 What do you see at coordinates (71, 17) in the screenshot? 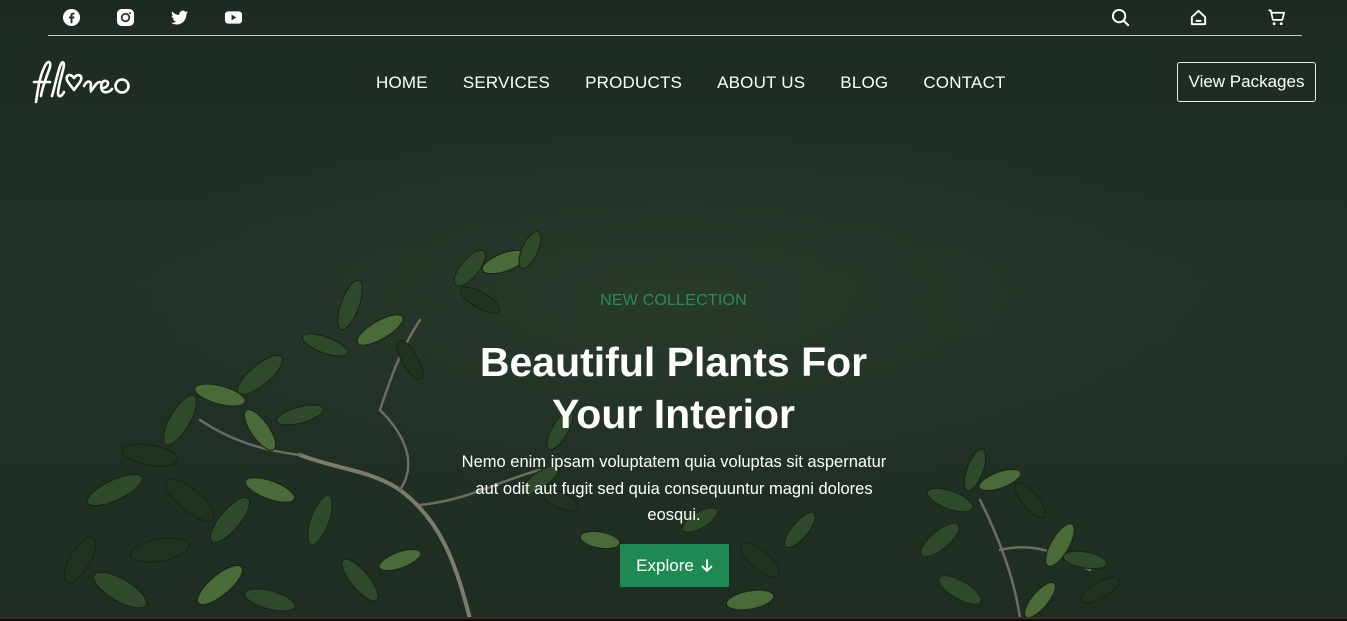
I see `facebook-icon` at bounding box center [71, 17].